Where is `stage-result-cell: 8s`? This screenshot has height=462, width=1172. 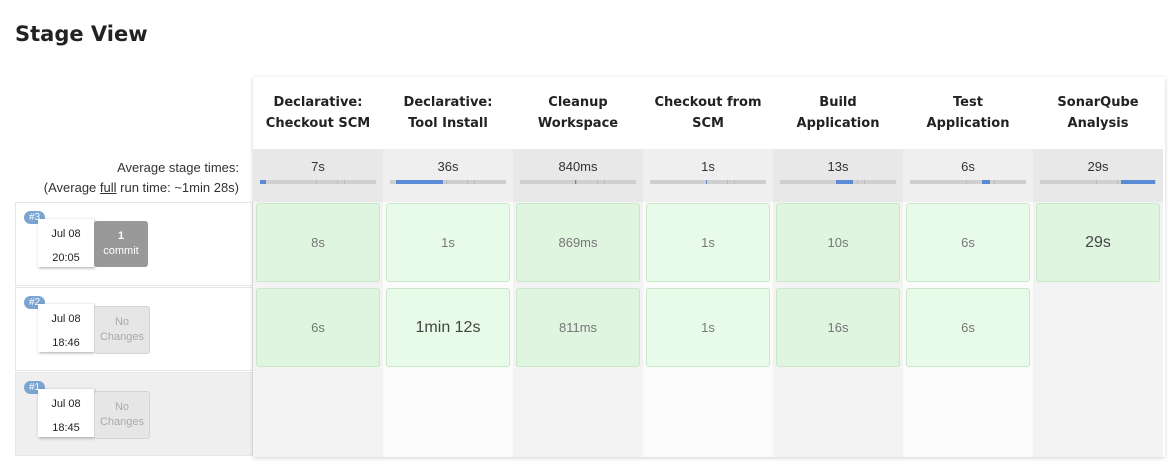
stage-result-cell: 8s is located at coordinates (318, 242).